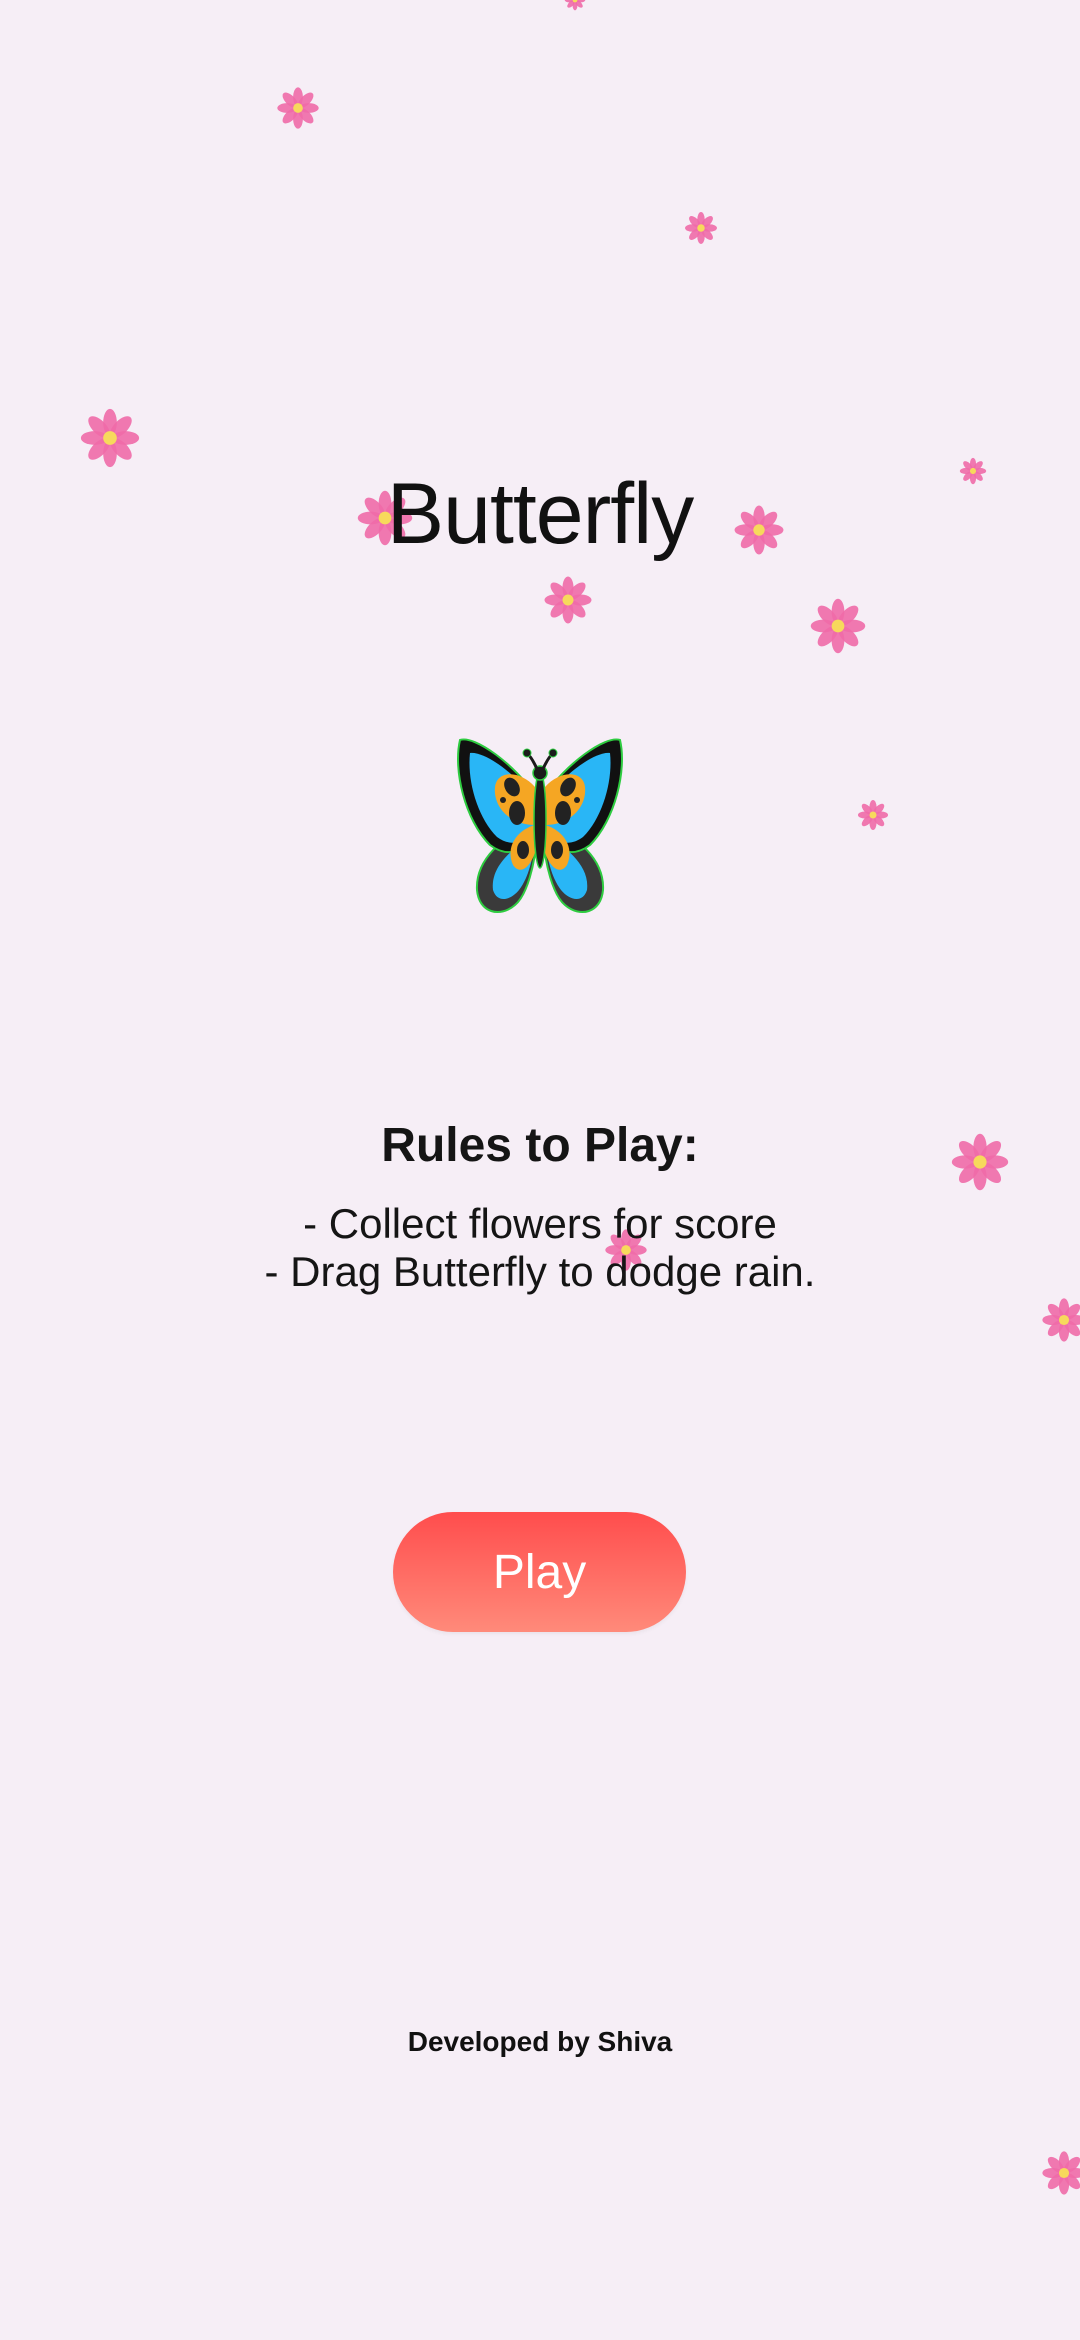 This screenshot has height=2340, width=1080. Describe the element at coordinates (540, 1223) in the screenshot. I see `rule-item: - Collect flowers for score` at that location.